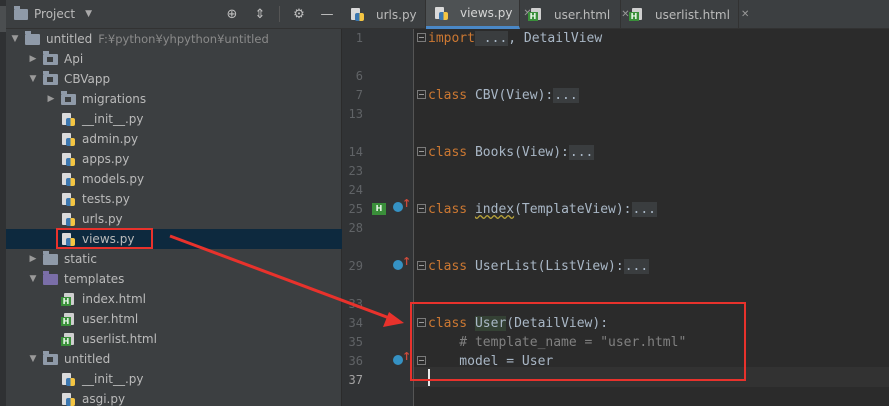 This screenshot has height=406, width=889. Describe the element at coordinates (232, 14) in the screenshot. I see `target-icon: ⊕` at that location.